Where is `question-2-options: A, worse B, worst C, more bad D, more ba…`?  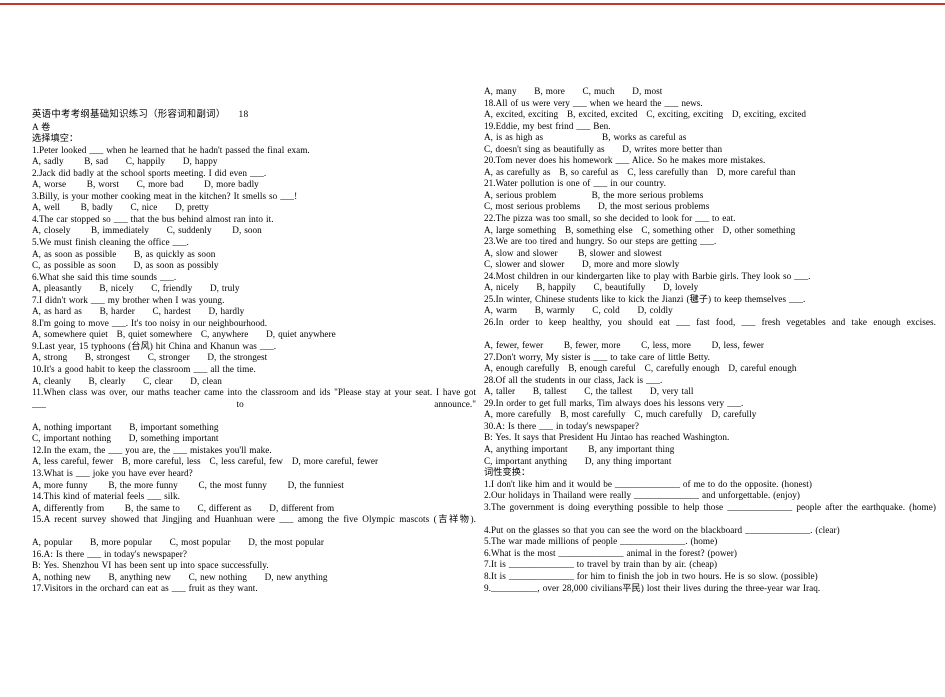 question-2-options: A, worse B, worst C, more bad D, more ba… is located at coordinates (145, 184).